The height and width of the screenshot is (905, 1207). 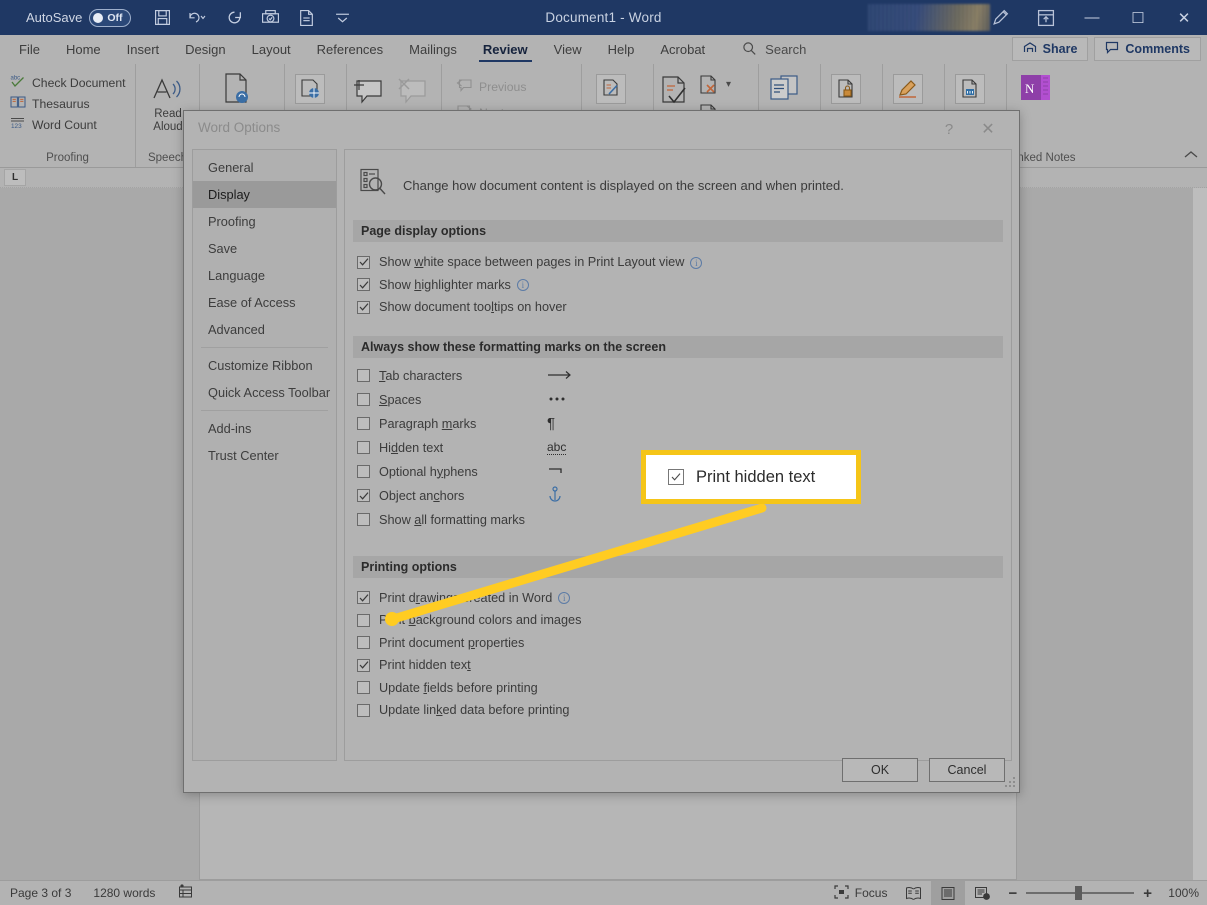 I want to click on dialog-resize-grip, so click(x=1010, y=783).